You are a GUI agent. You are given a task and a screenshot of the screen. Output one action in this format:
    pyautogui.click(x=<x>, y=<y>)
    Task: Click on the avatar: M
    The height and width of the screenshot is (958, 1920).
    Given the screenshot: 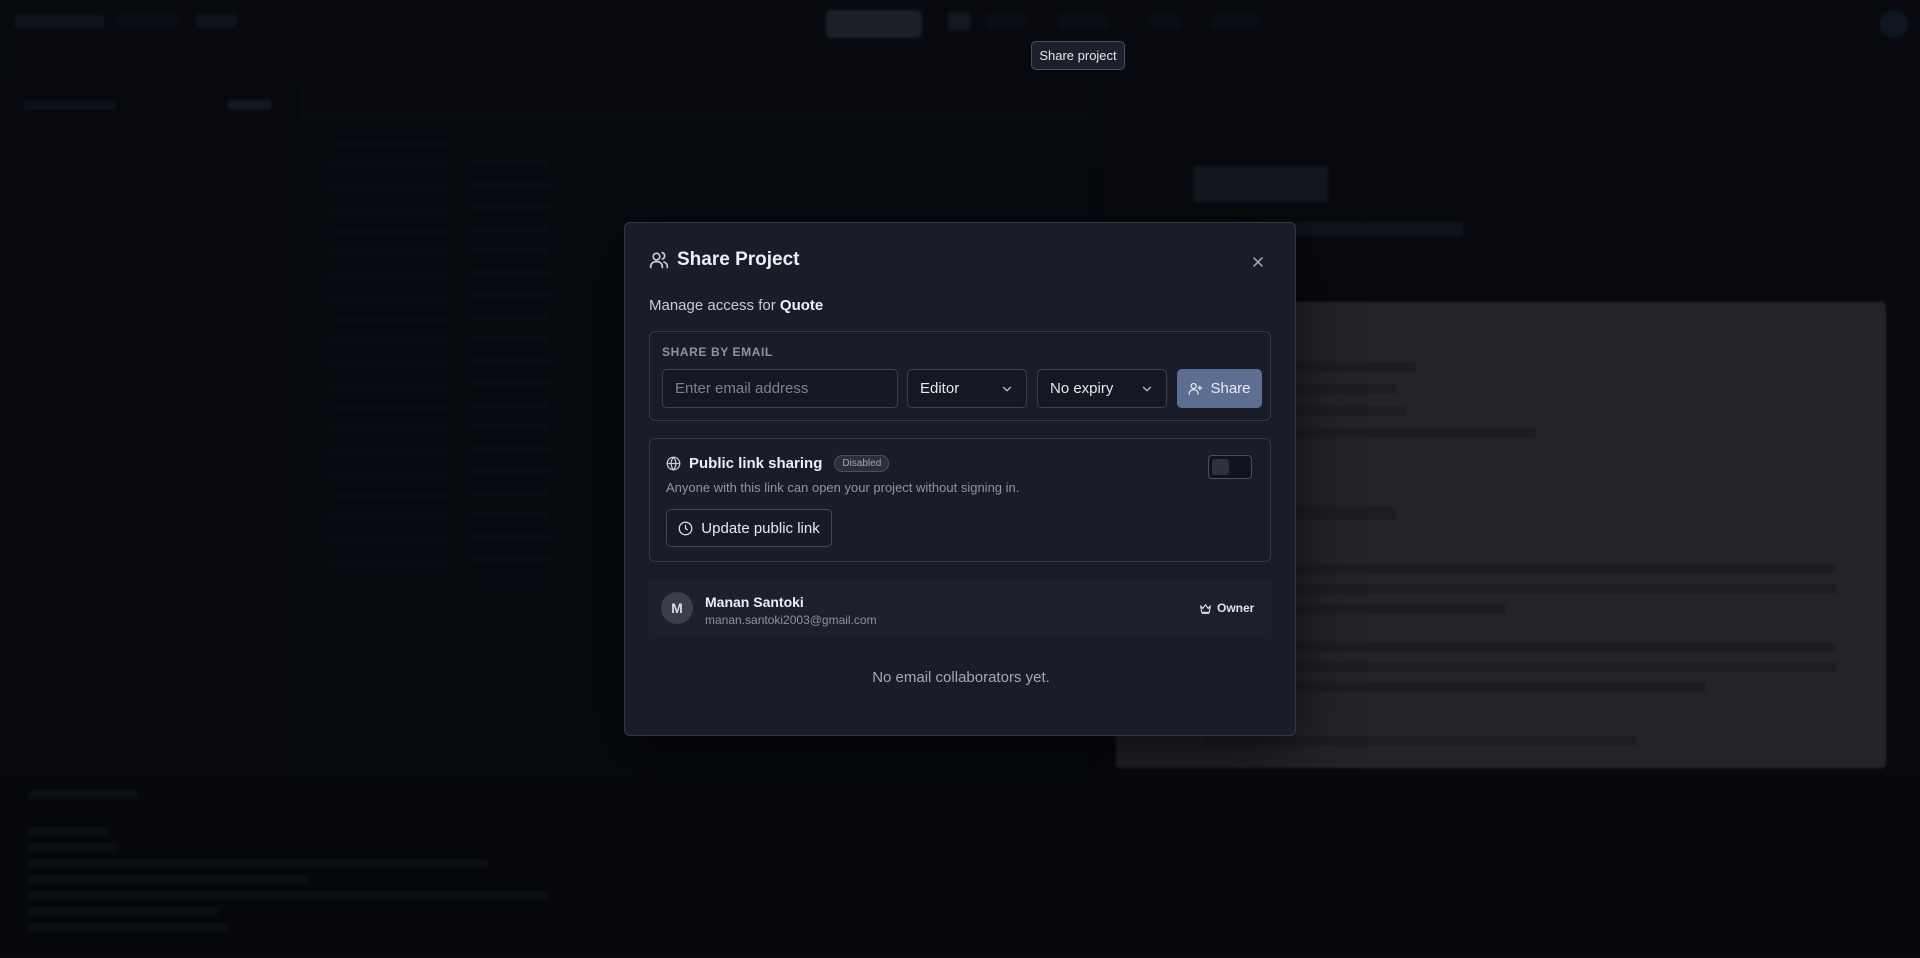 What is the action you would take?
    pyautogui.click(x=677, y=608)
    